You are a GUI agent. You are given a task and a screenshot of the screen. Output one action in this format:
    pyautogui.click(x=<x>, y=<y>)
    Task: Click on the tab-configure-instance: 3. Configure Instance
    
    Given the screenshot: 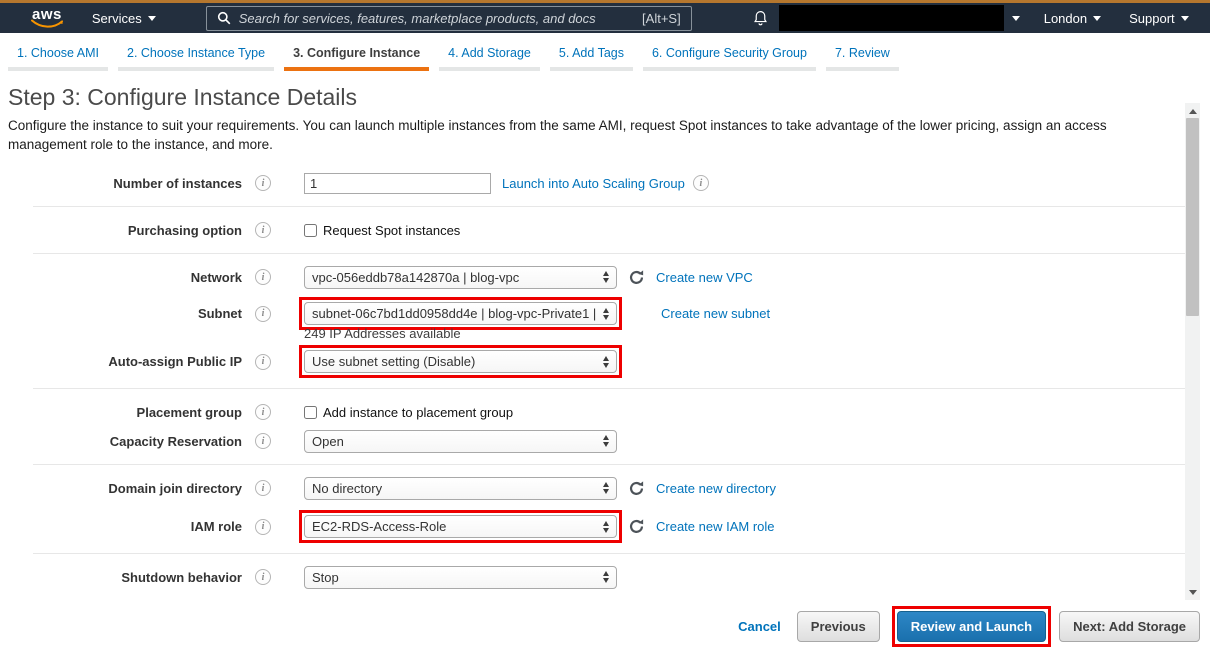 What is the action you would take?
    pyautogui.click(x=357, y=57)
    